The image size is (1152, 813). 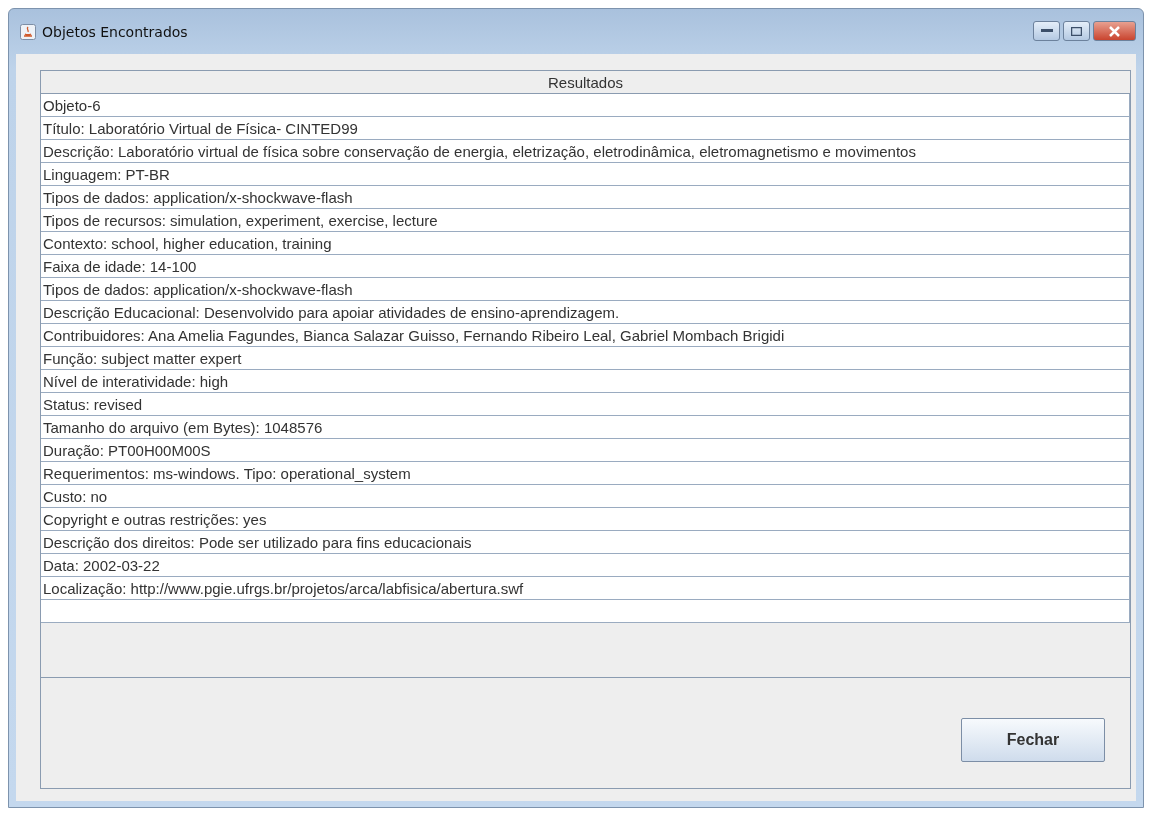 I want to click on table-cell: Contribuidores: Ana Amelia Fagundes, Bianca Salazar Guisso, Fernando Ribeiro Leal, Gabriel Mombach Brigidi, so click(x=585, y=335).